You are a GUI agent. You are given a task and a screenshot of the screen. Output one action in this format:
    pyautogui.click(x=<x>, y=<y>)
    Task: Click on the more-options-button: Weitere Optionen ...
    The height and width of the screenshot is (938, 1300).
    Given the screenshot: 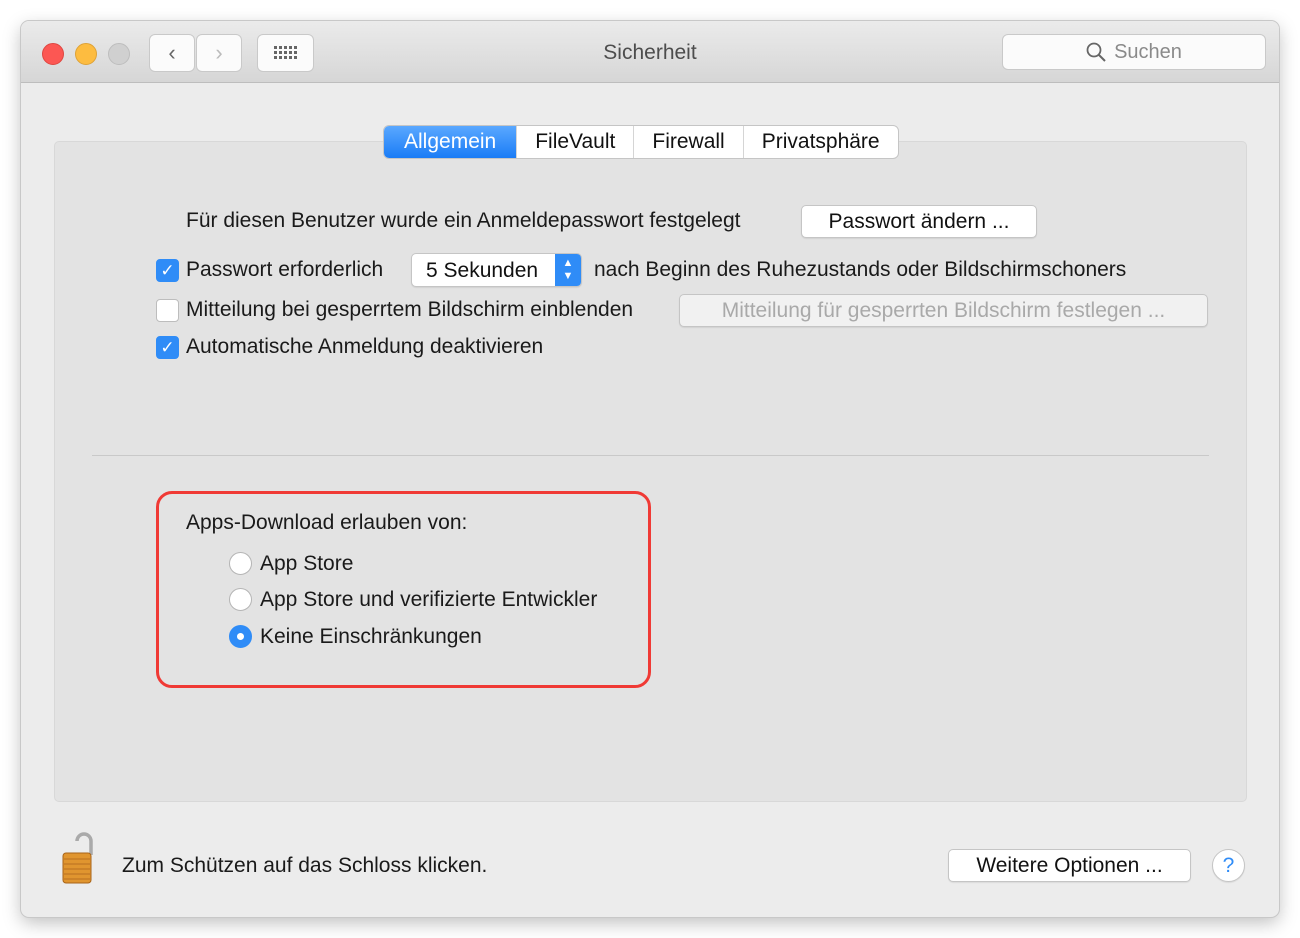 What is the action you would take?
    pyautogui.click(x=1069, y=865)
    